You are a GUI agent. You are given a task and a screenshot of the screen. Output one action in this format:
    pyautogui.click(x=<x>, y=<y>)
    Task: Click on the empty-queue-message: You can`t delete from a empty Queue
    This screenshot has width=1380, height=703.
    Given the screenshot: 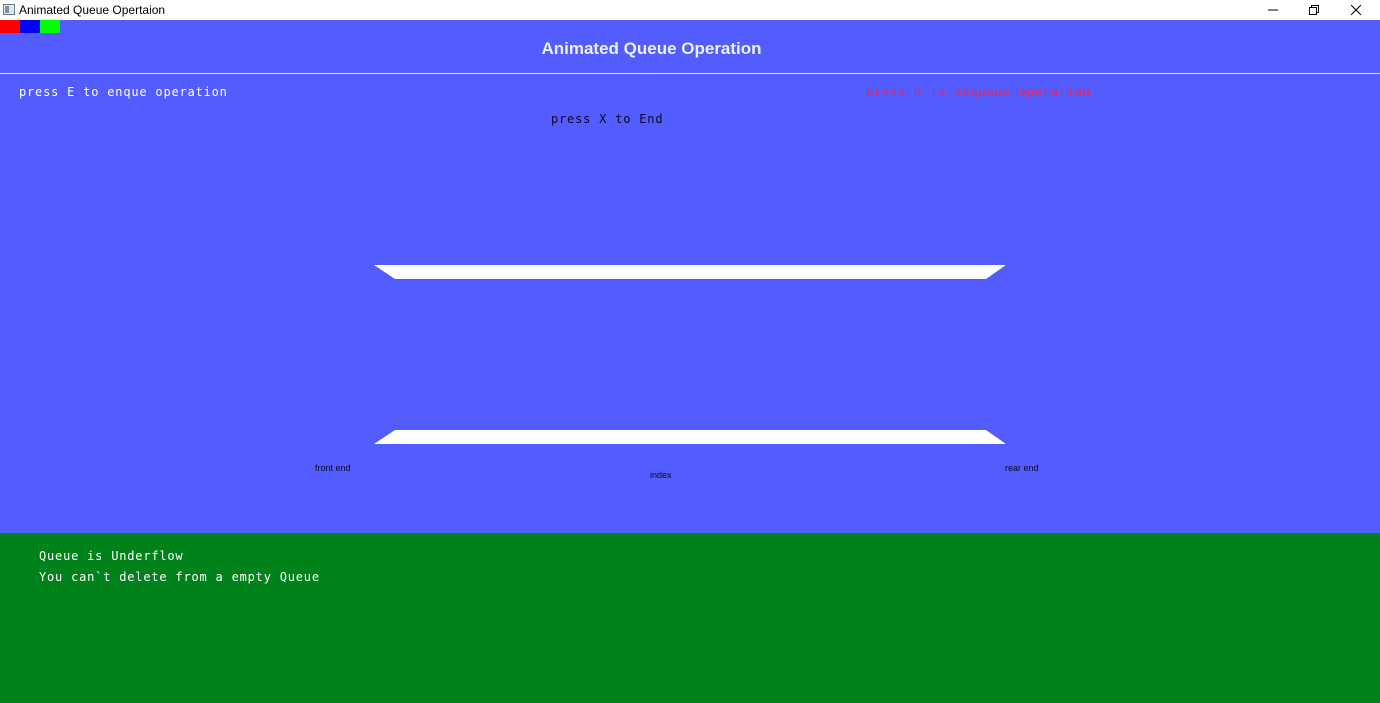 What is the action you would take?
    pyautogui.click(x=179, y=577)
    